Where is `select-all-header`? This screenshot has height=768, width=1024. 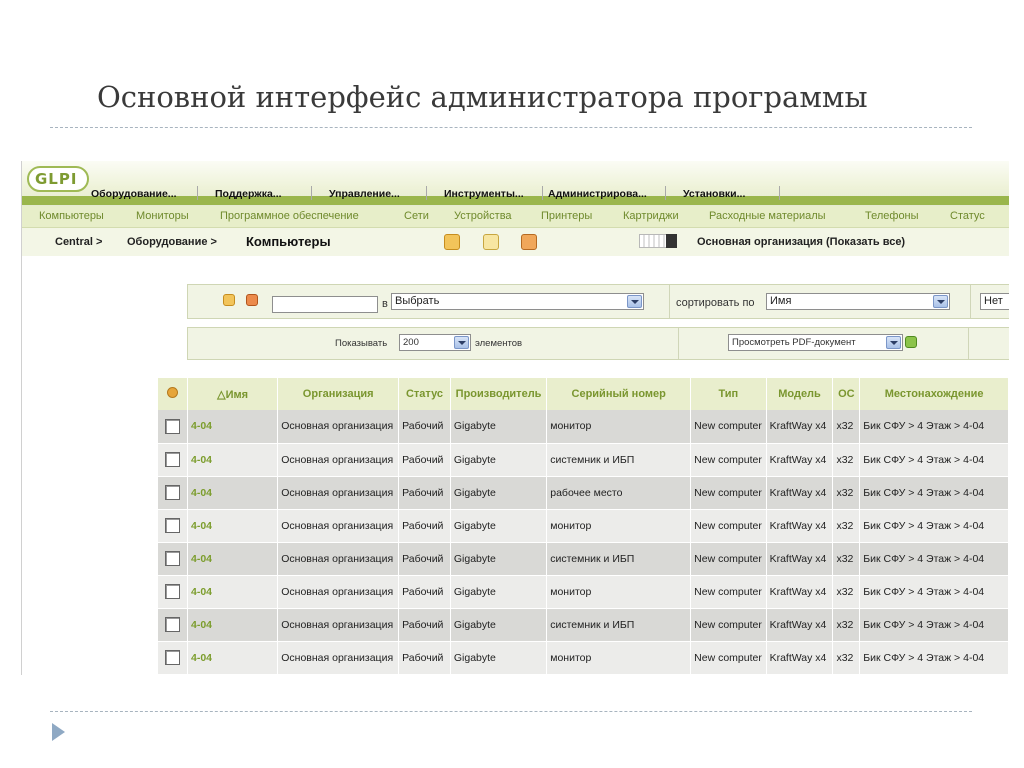
select-all-header is located at coordinates (173, 394).